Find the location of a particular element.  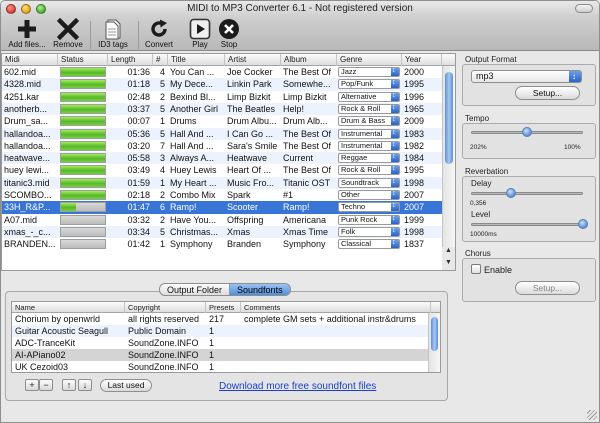

refresh-icon is located at coordinates (159, 28).